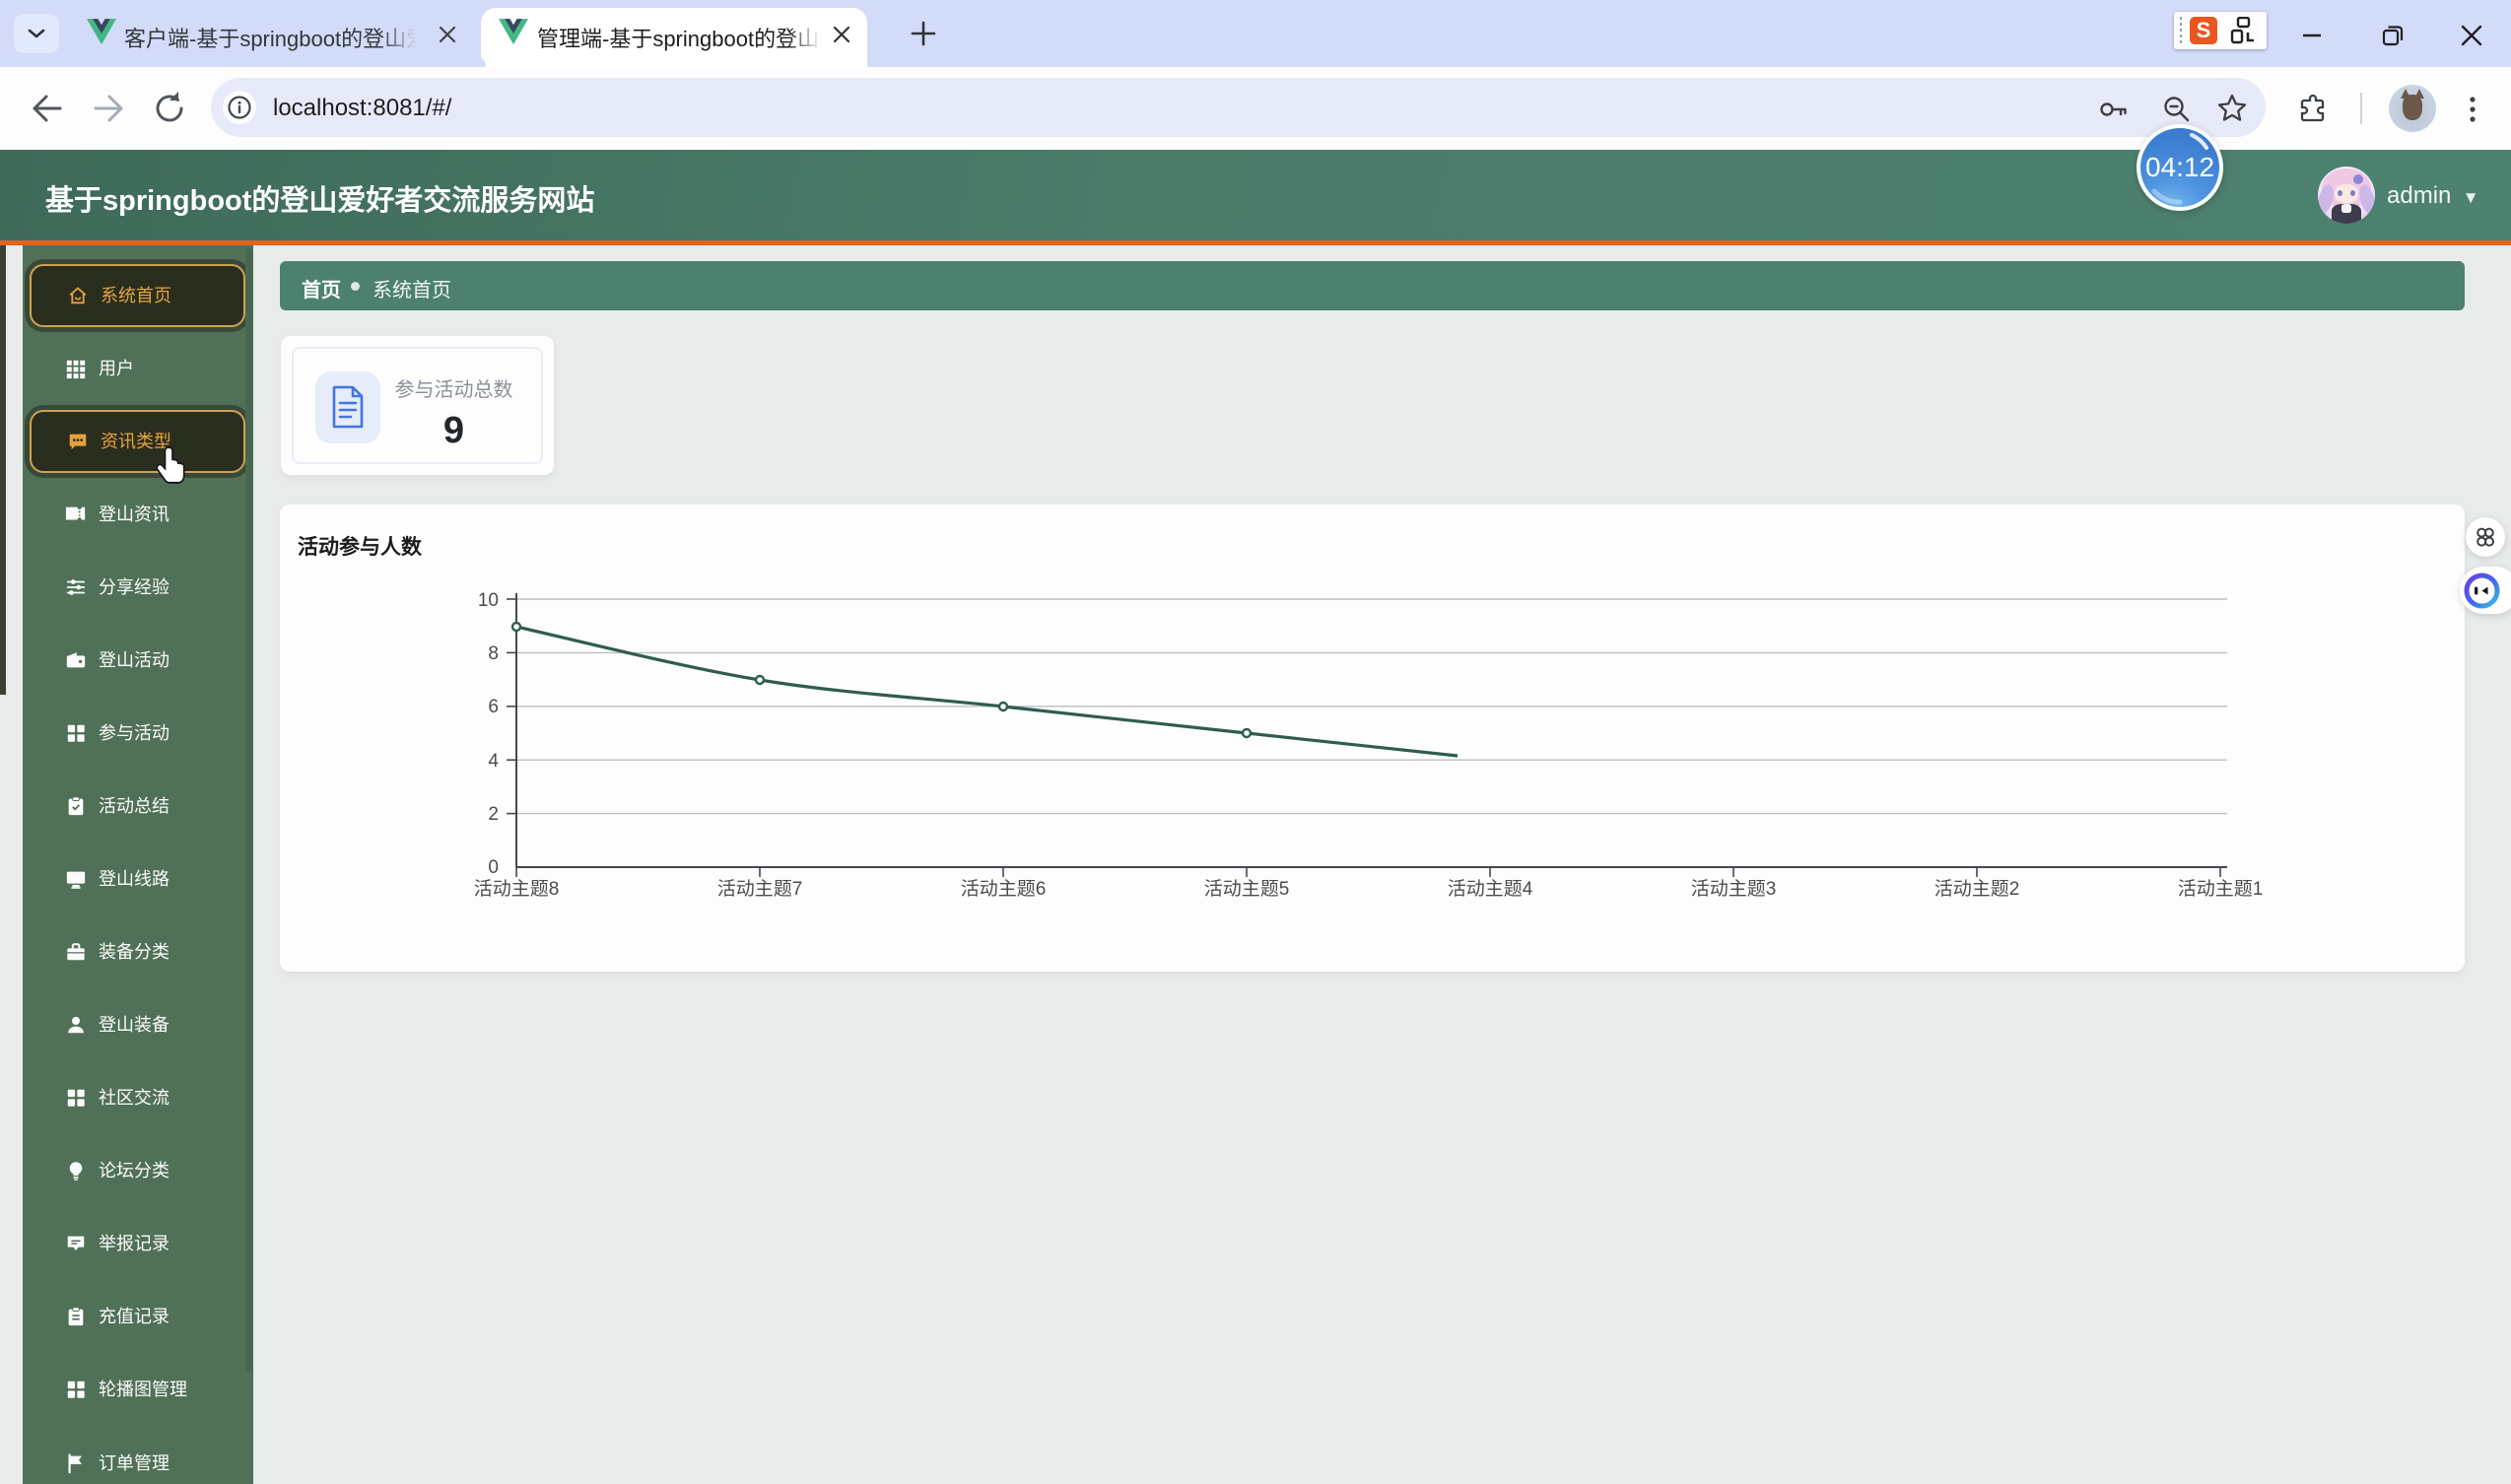 The image size is (2511, 1484). What do you see at coordinates (517, 889) in the screenshot?
I see `svg-text: 活动主题8` at bounding box center [517, 889].